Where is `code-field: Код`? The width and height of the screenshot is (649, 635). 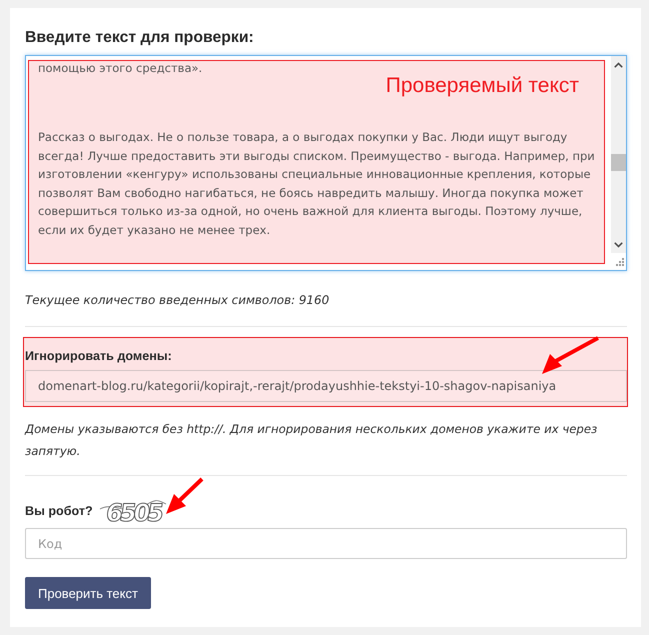 code-field: Код is located at coordinates (326, 543).